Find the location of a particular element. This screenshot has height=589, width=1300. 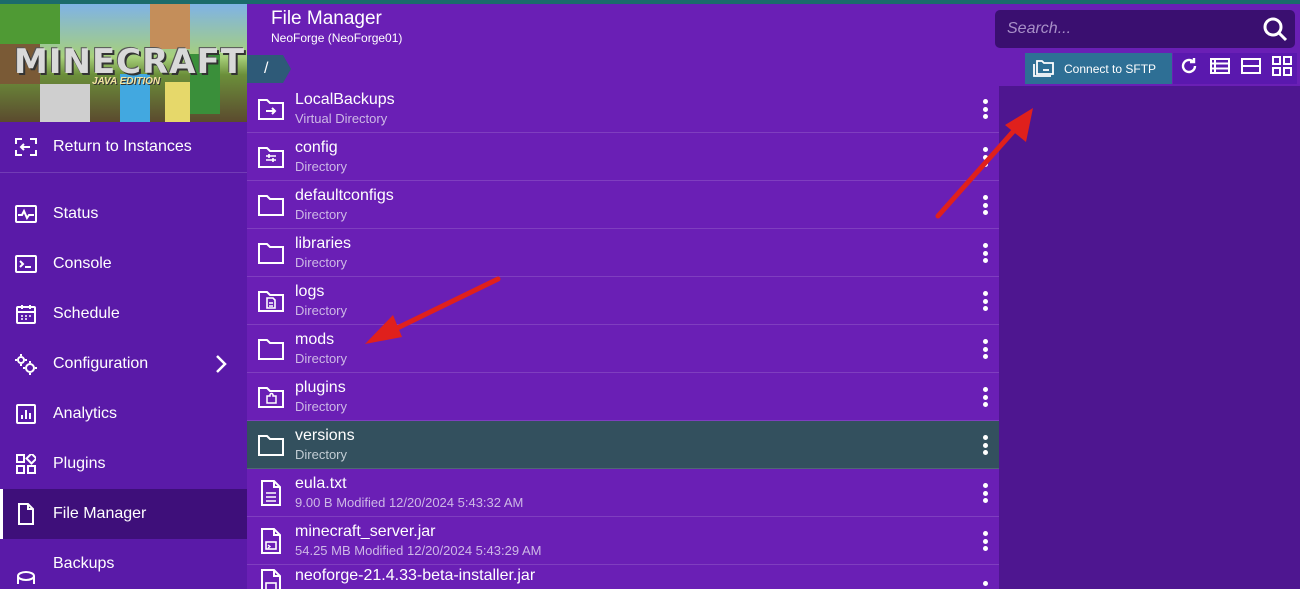

folder-plugin-icon is located at coordinates (271, 397).